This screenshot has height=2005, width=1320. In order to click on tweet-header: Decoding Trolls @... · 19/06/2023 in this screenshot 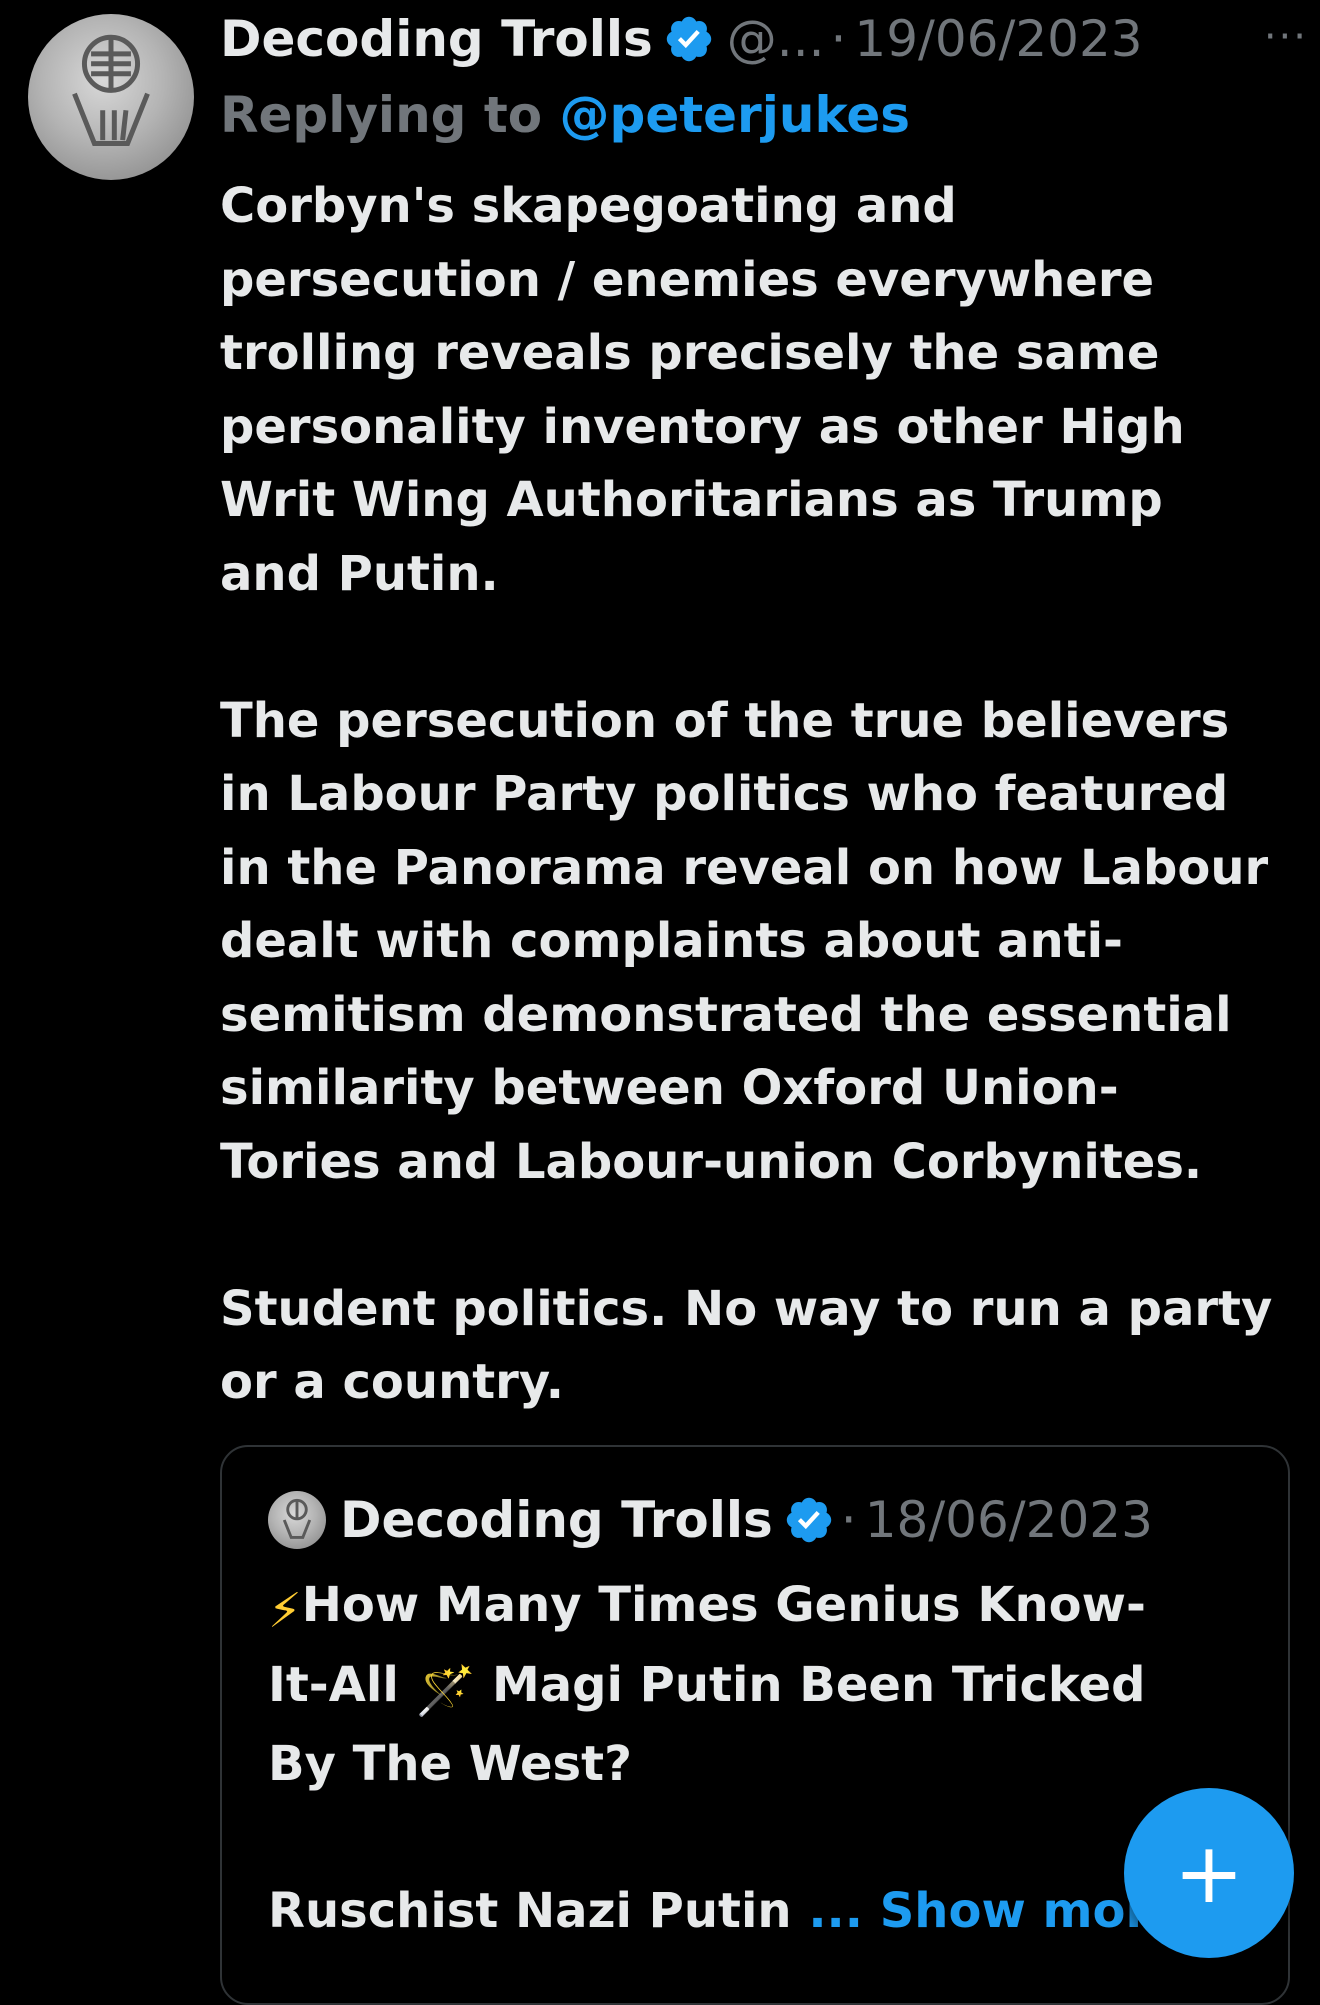, I will do `click(765, 39)`.